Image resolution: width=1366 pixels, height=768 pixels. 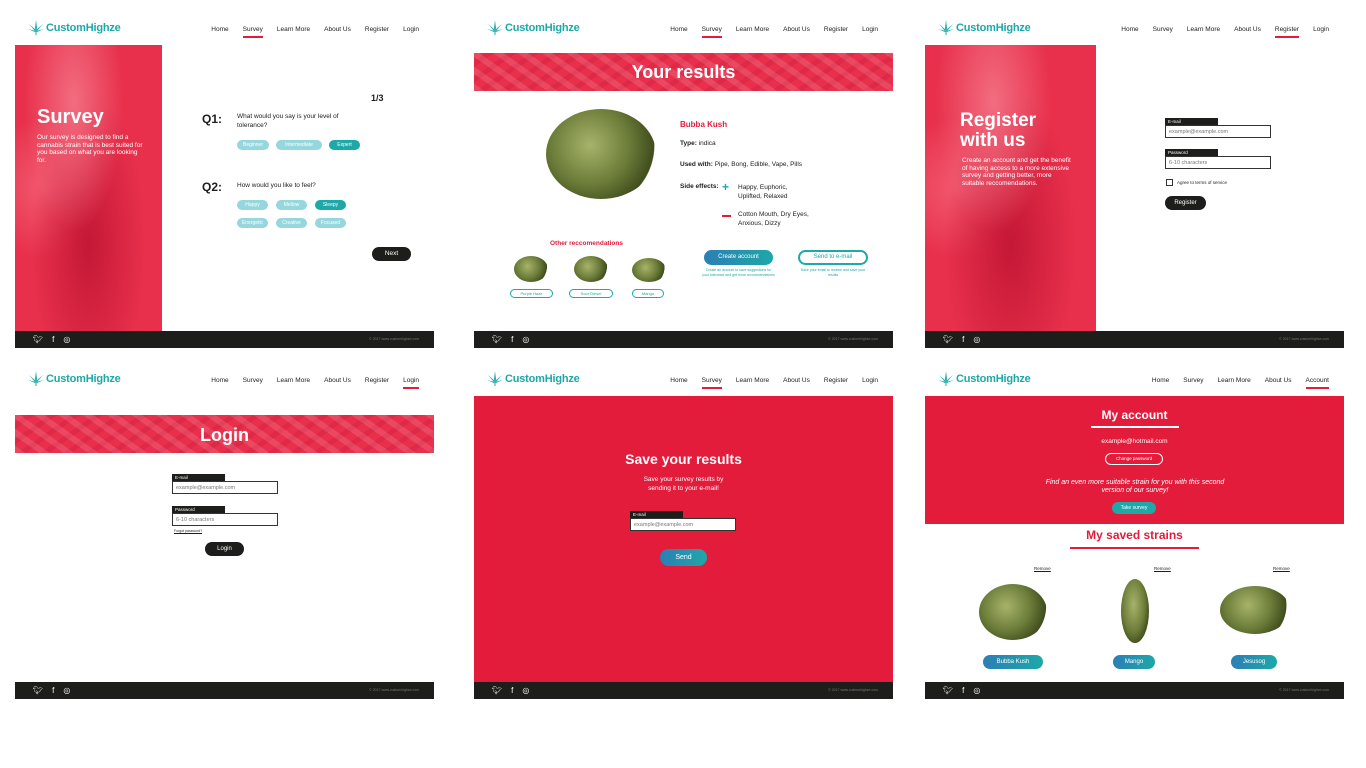 What do you see at coordinates (1281, 568) in the screenshot?
I see `remove-link-3: Remove` at bounding box center [1281, 568].